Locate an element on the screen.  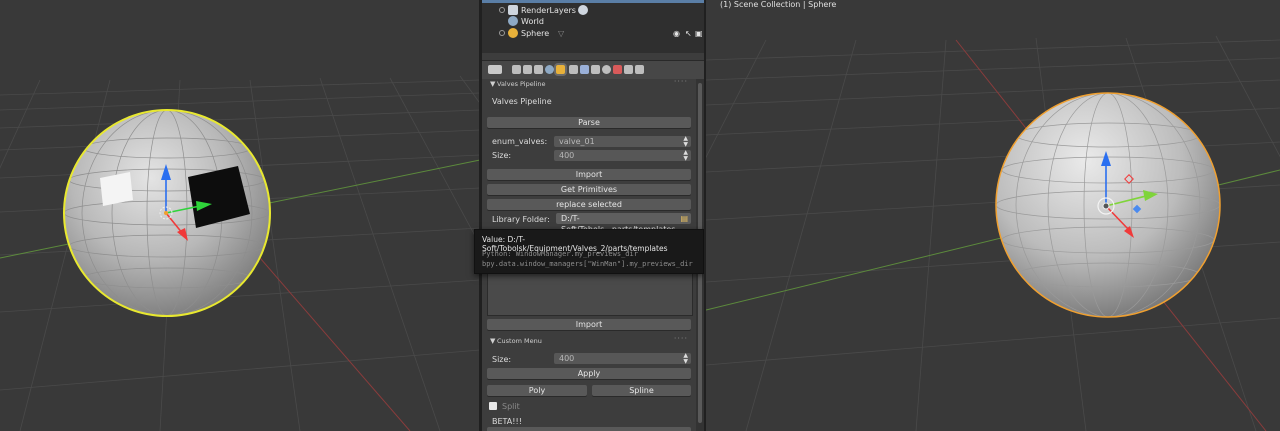
preview-list-box is located at coordinates (590, 294).